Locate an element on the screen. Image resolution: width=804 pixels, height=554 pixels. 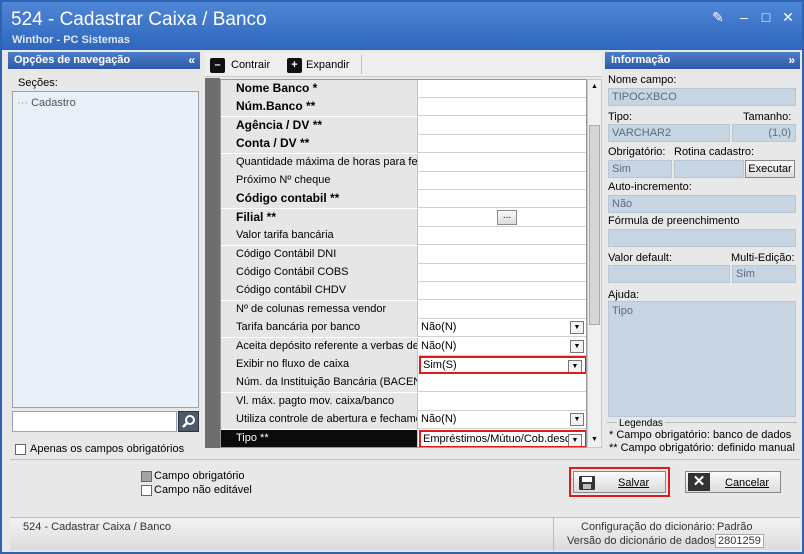
field-label: Vl. máx. pagto mov. caixa/banco is located at coordinates (319, 401).